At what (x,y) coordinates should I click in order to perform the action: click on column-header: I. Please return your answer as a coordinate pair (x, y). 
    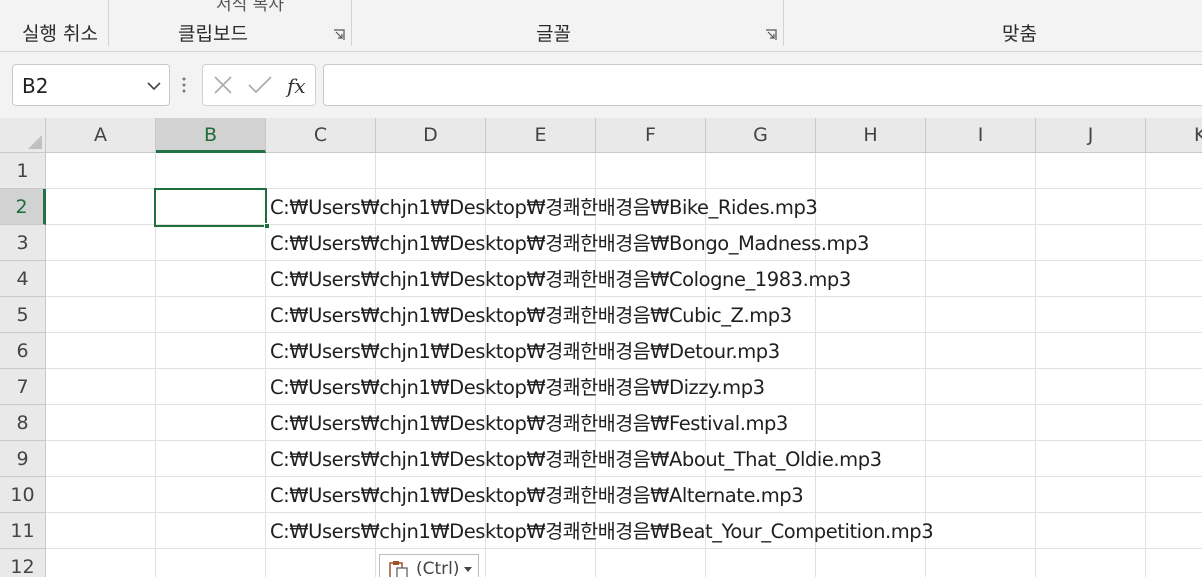
    Looking at the image, I should click on (981, 135).